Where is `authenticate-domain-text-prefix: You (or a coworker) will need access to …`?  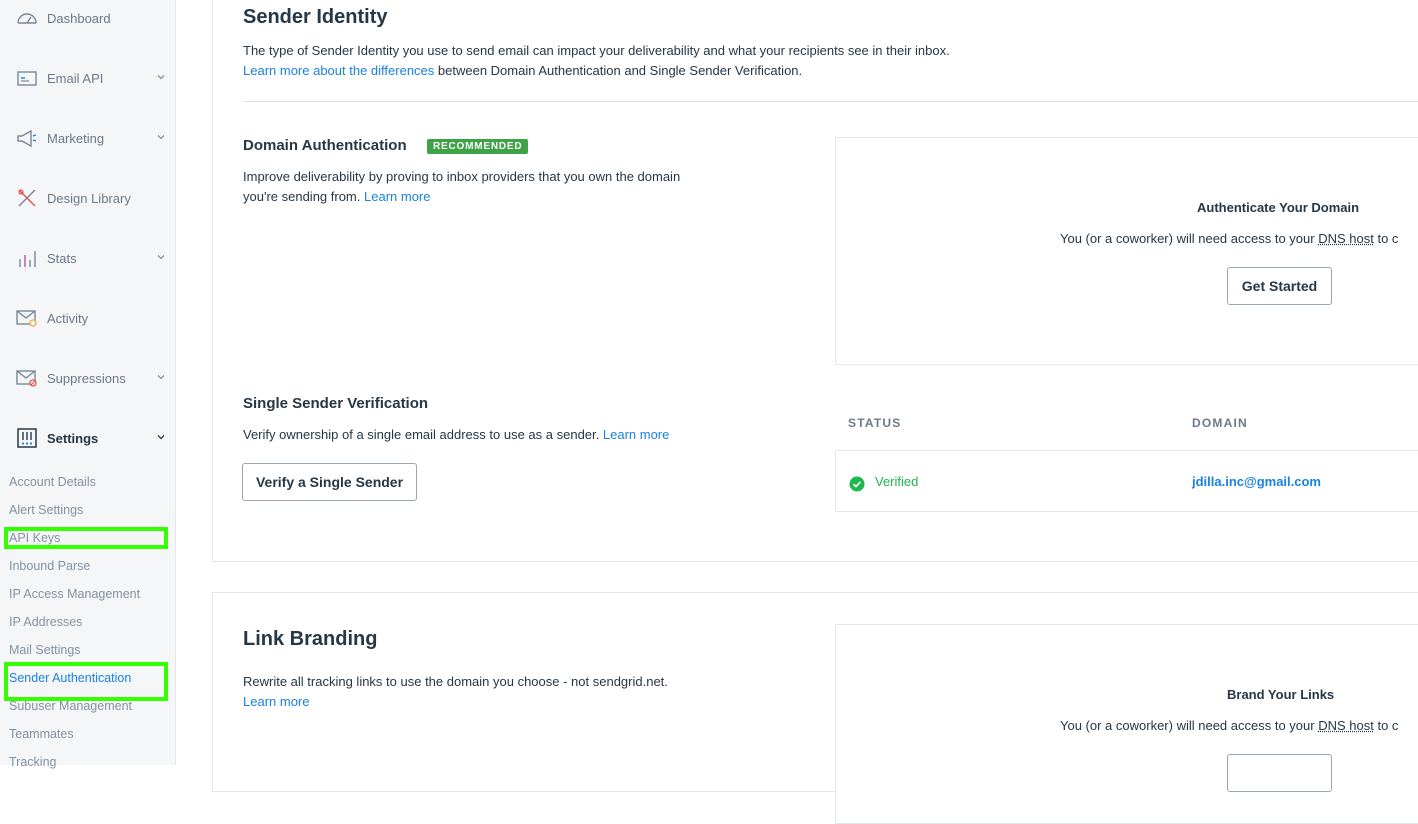
authenticate-domain-text-prefix: You (or a coworker) will need access to … is located at coordinates (1189, 238).